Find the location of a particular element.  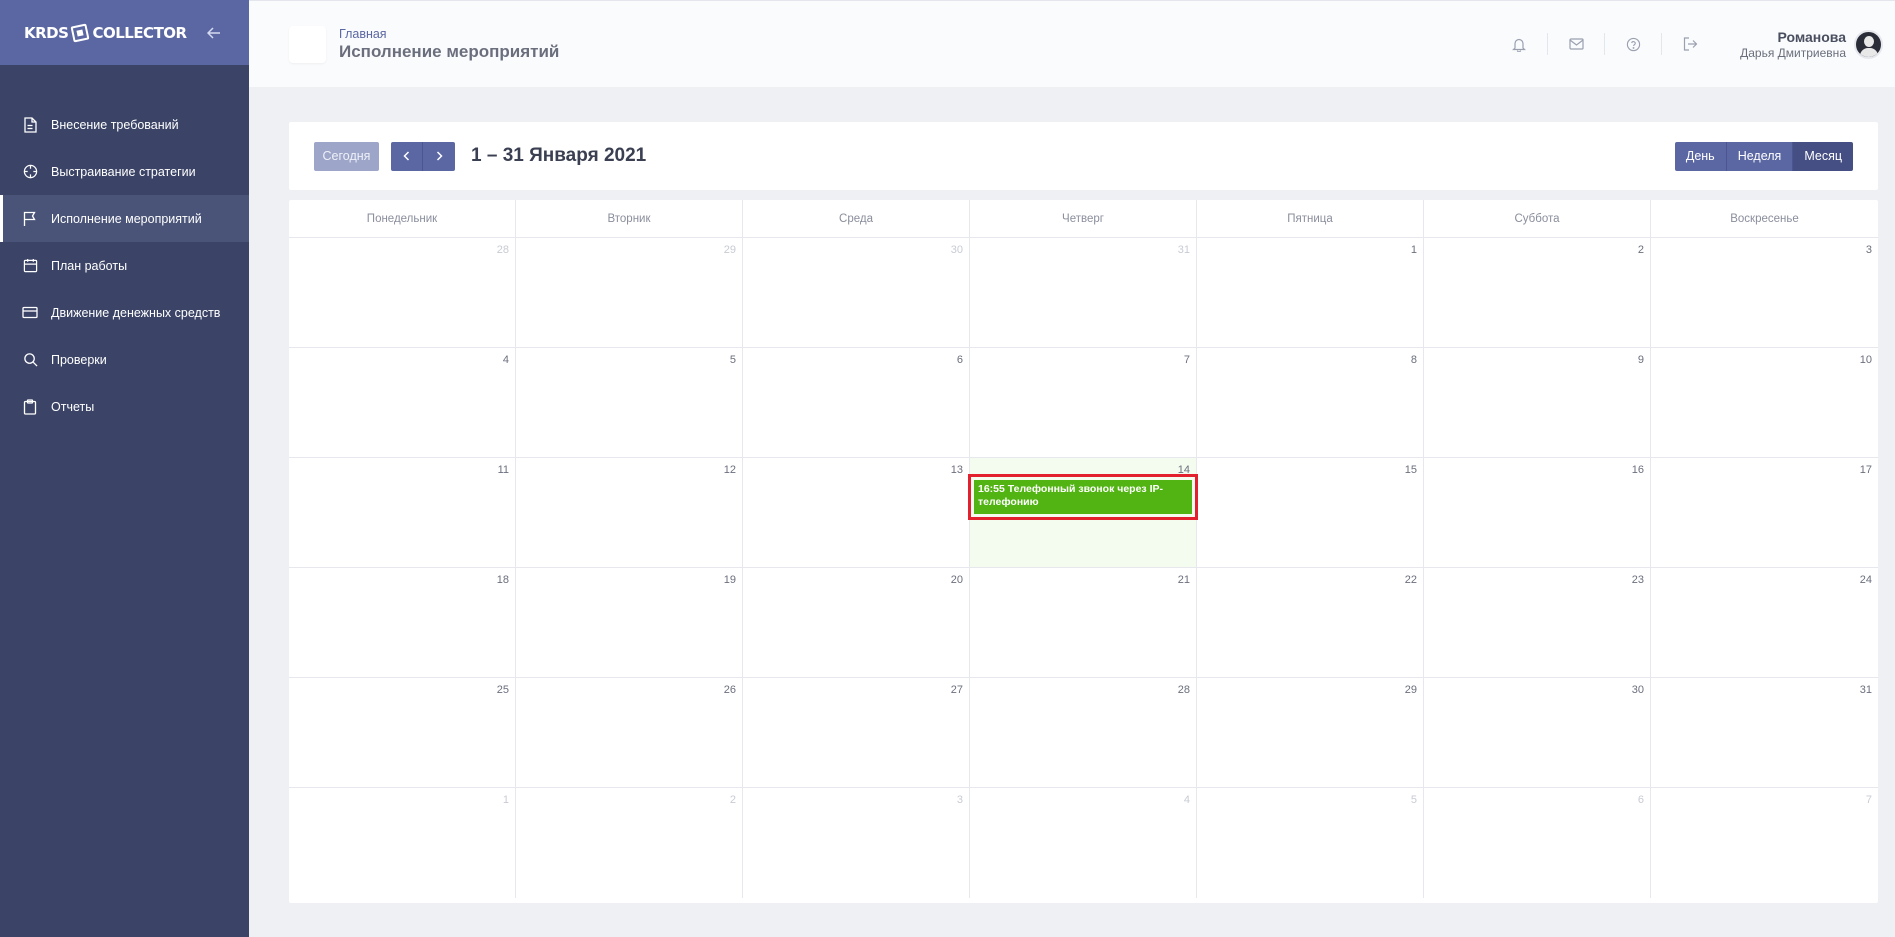

day-number: 24 is located at coordinates (1865, 580).